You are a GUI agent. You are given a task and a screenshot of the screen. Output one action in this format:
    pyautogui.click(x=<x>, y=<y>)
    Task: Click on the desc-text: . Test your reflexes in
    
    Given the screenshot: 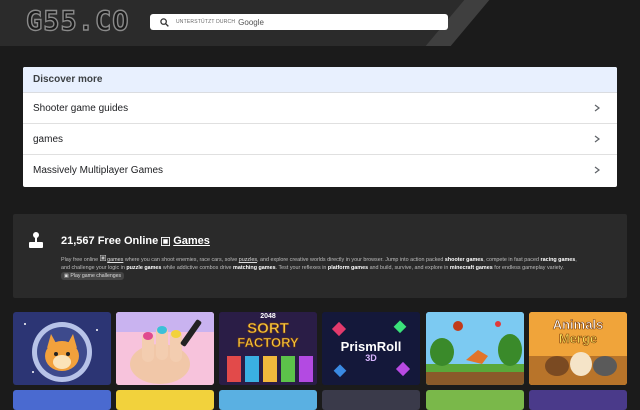 What is the action you would take?
    pyautogui.click(x=301, y=268)
    